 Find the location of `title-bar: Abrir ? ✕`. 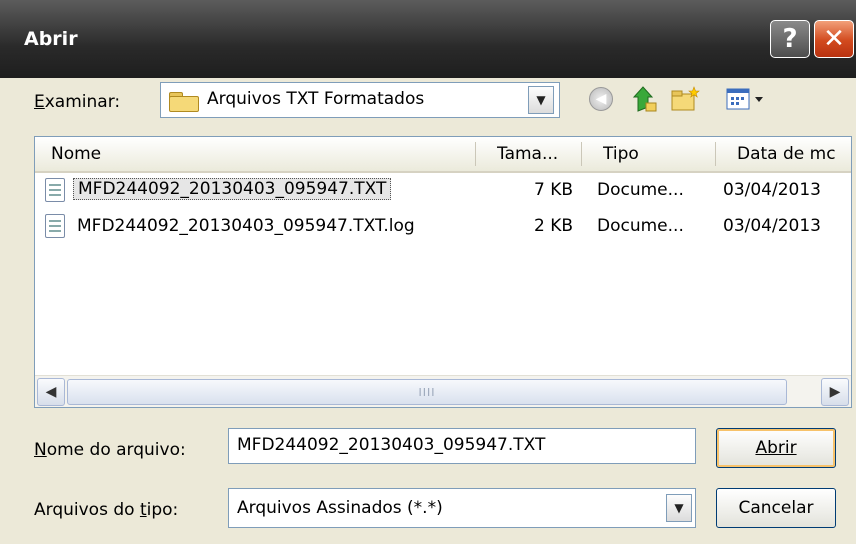

title-bar: Abrir ? ✕ is located at coordinates (428, 39).